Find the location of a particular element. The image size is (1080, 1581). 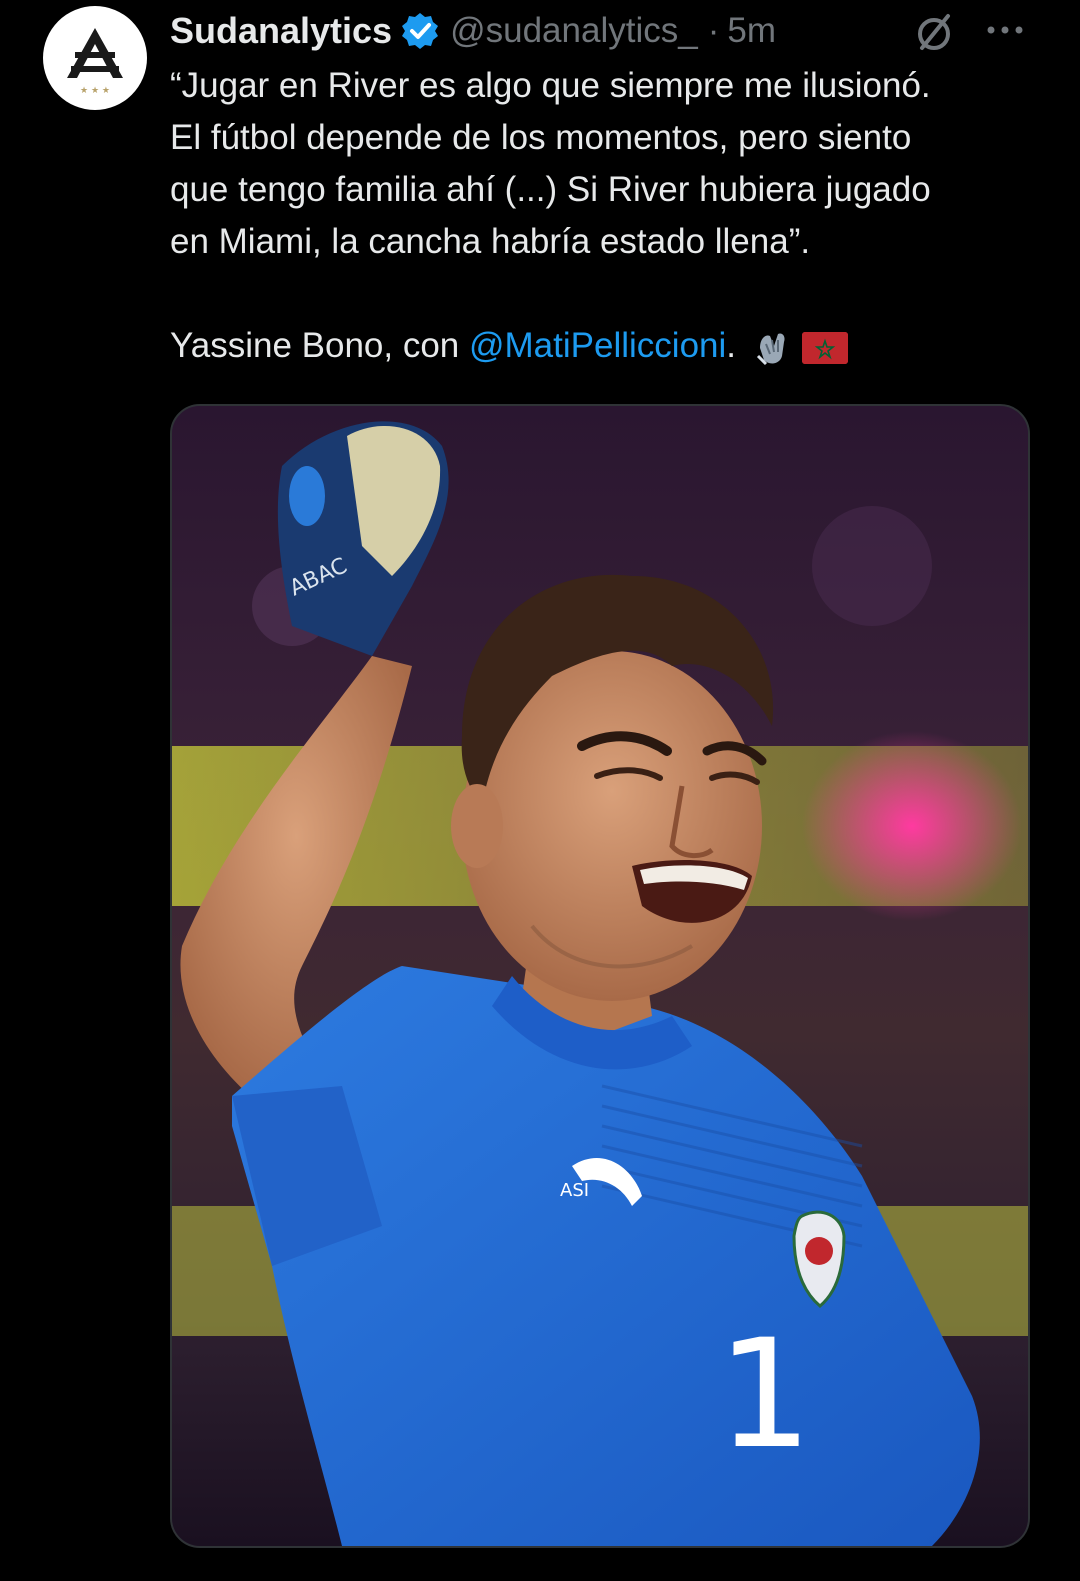

verified-badge-icon is located at coordinates (420, 31).